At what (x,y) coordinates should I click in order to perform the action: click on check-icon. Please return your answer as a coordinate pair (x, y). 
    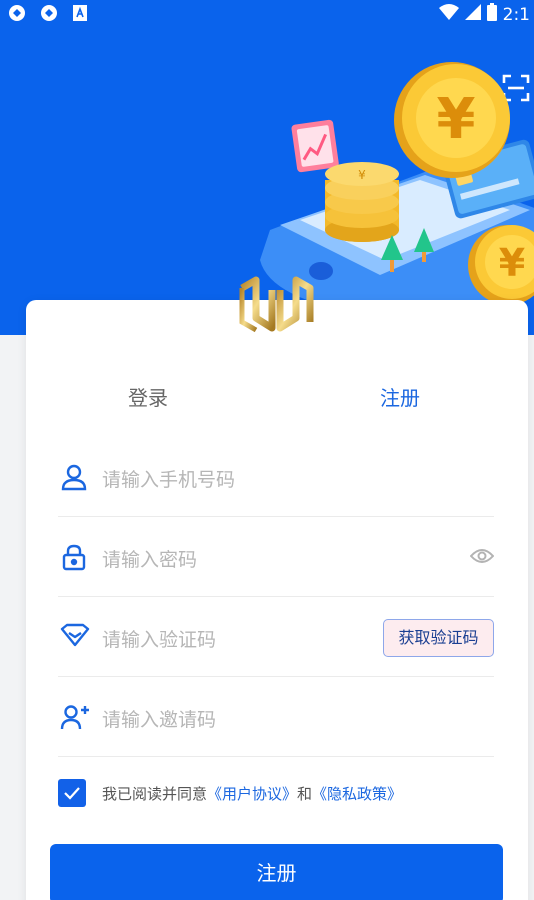
    Looking at the image, I should click on (72, 793).